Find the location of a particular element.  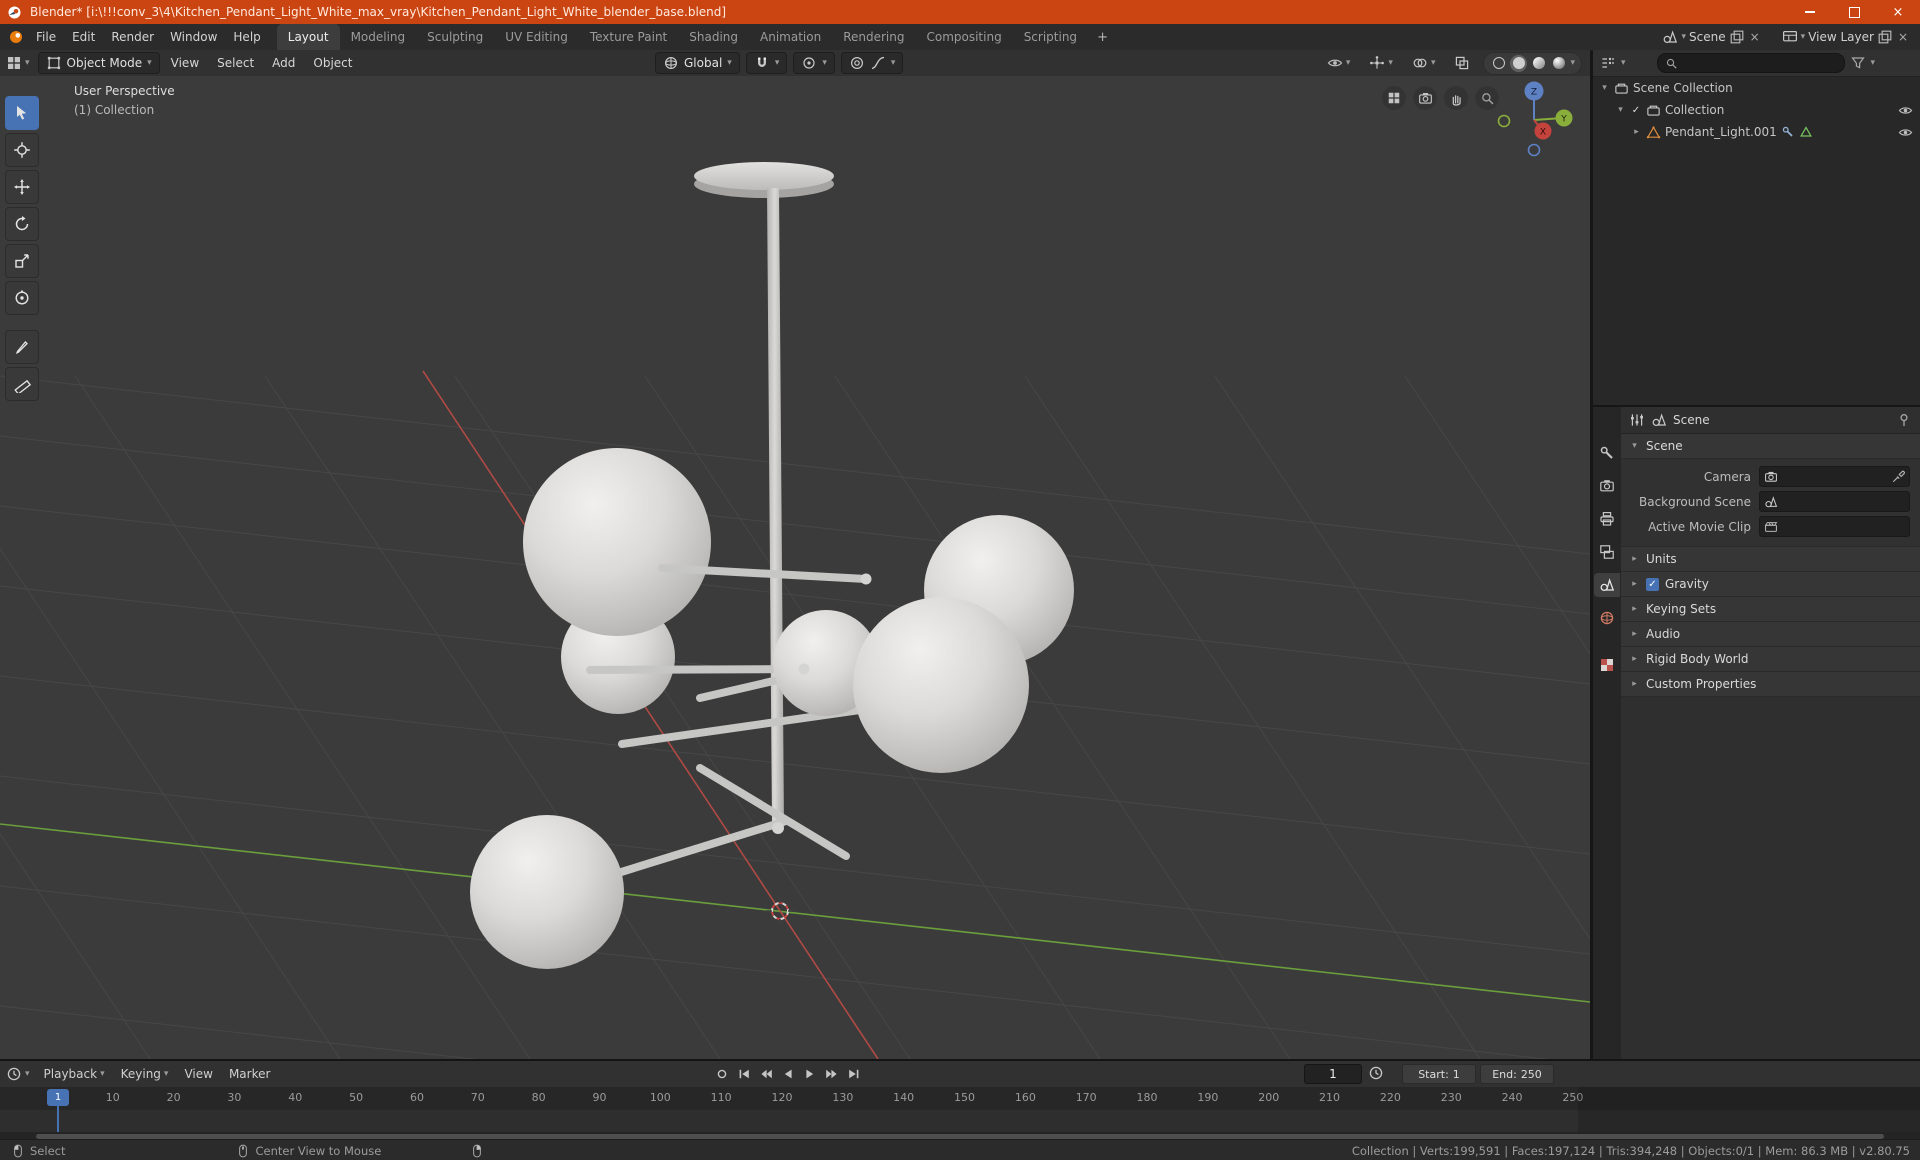

transport-jump-to-end is located at coordinates (854, 1074).